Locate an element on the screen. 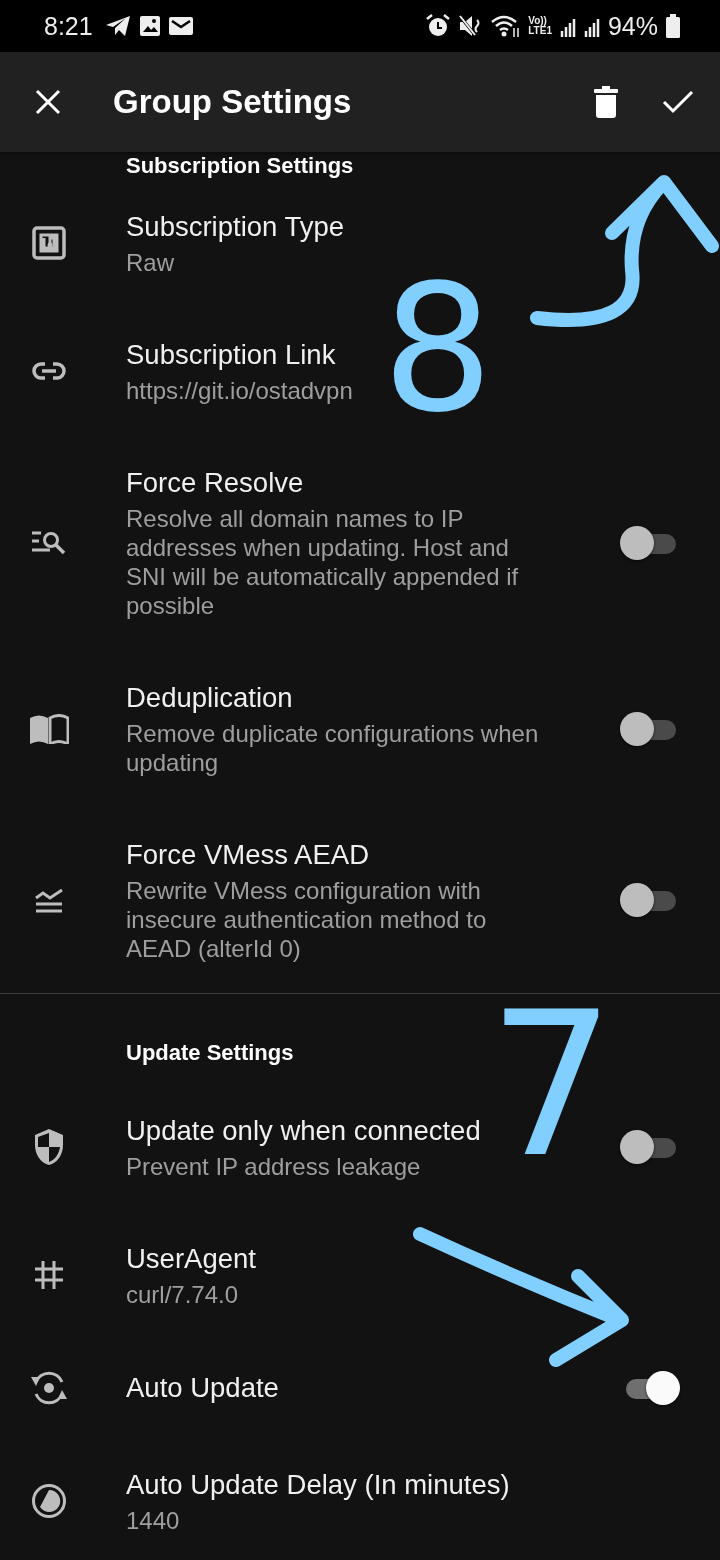 This screenshot has width=720, height=1560. section-header: Update Settings is located at coordinates (210, 1052).